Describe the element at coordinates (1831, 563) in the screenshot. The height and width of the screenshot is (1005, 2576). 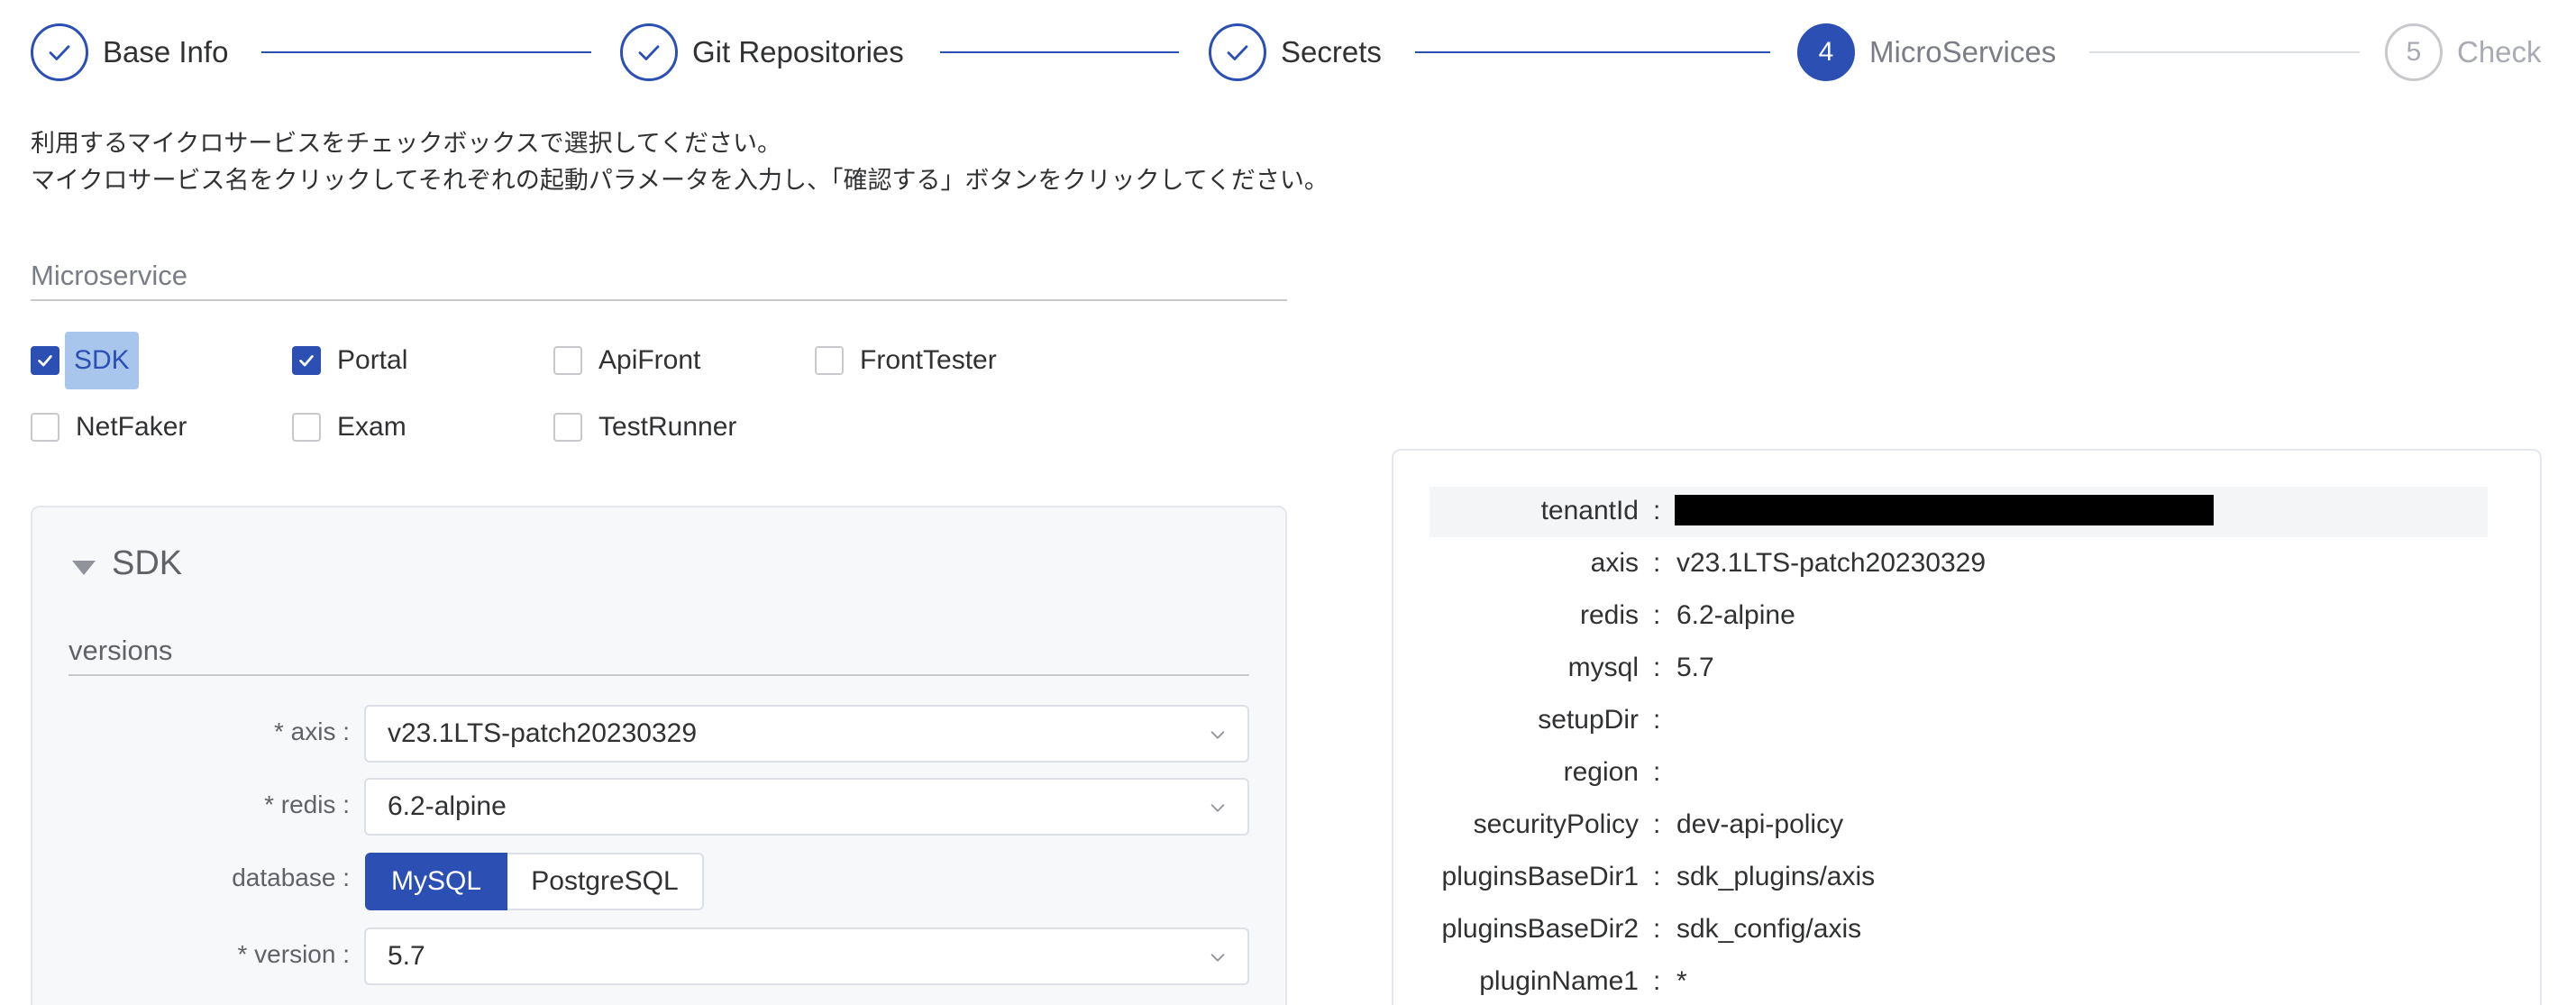
I see `summary-value-axis: v23.1LTS-patch20230329` at that location.